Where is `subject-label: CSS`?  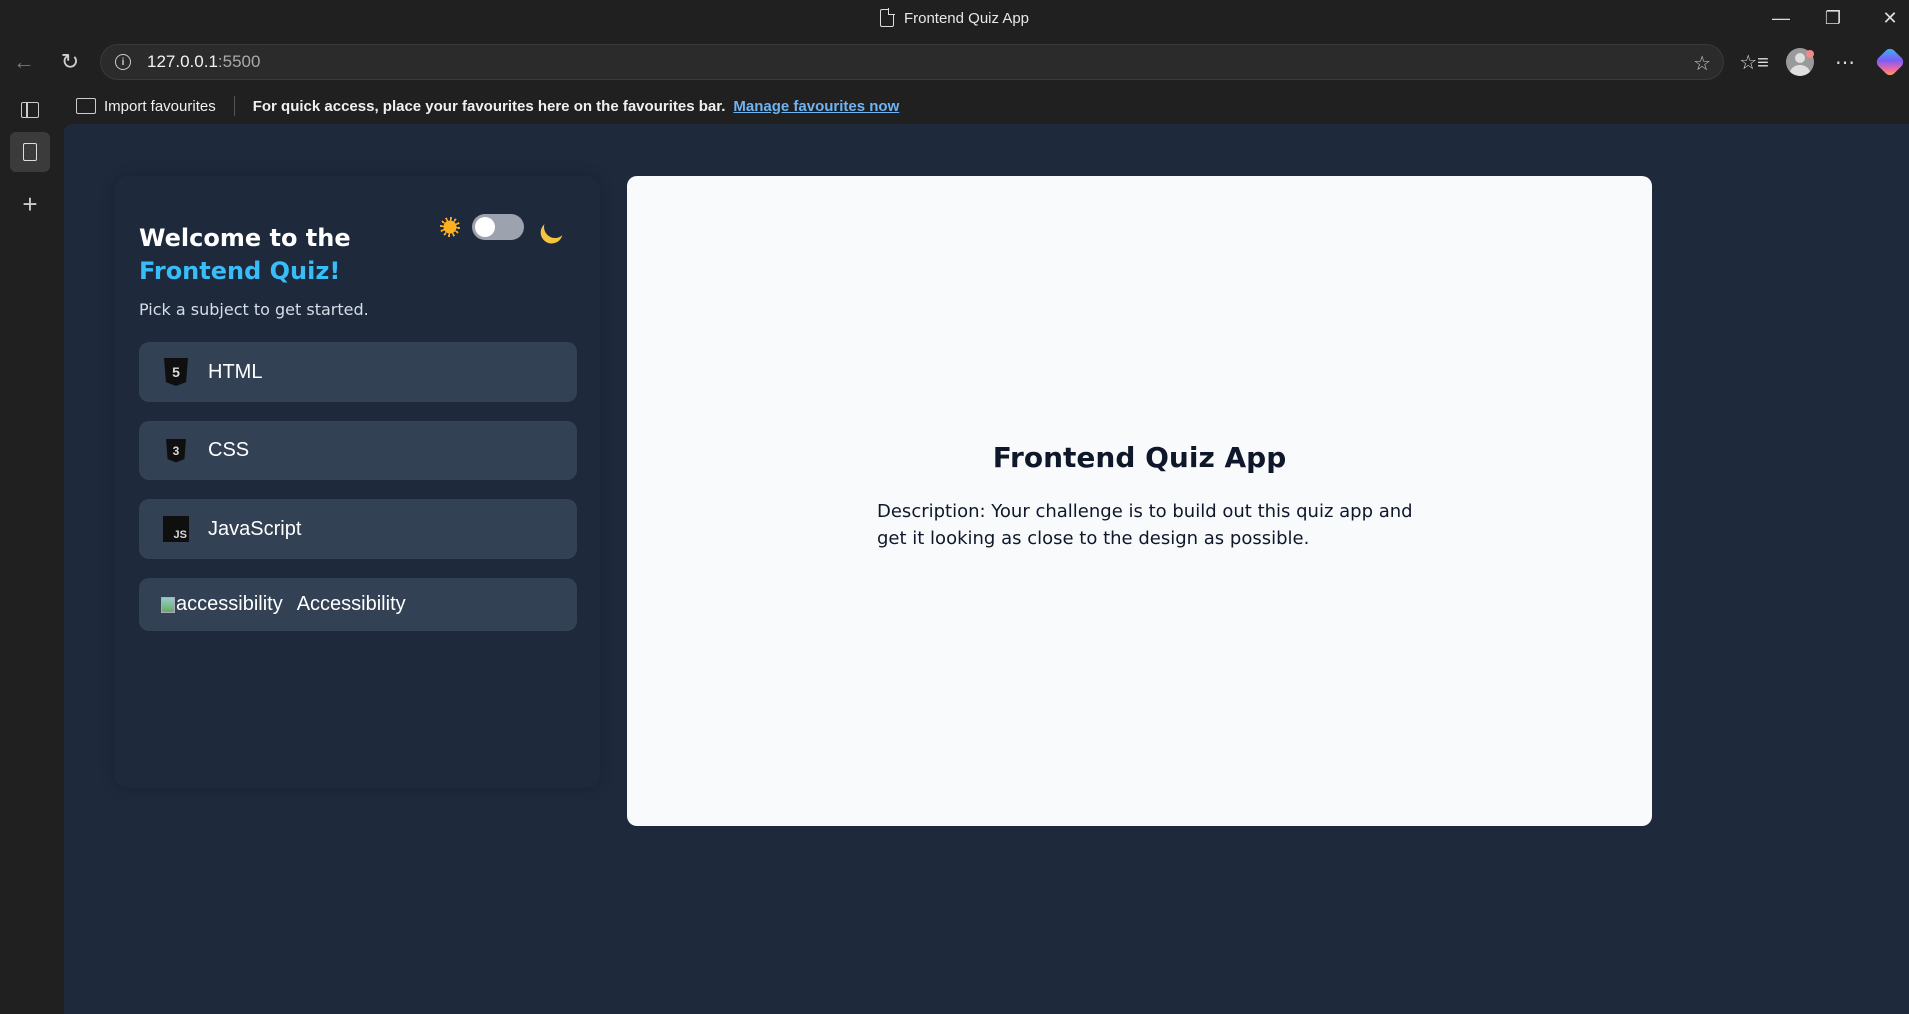
subject-label: CSS is located at coordinates (229, 450).